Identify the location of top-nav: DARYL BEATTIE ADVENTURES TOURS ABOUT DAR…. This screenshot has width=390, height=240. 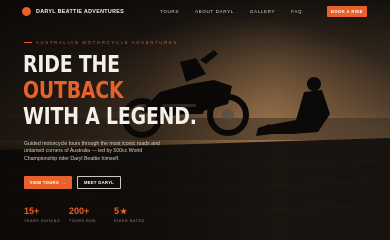
(195, 12).